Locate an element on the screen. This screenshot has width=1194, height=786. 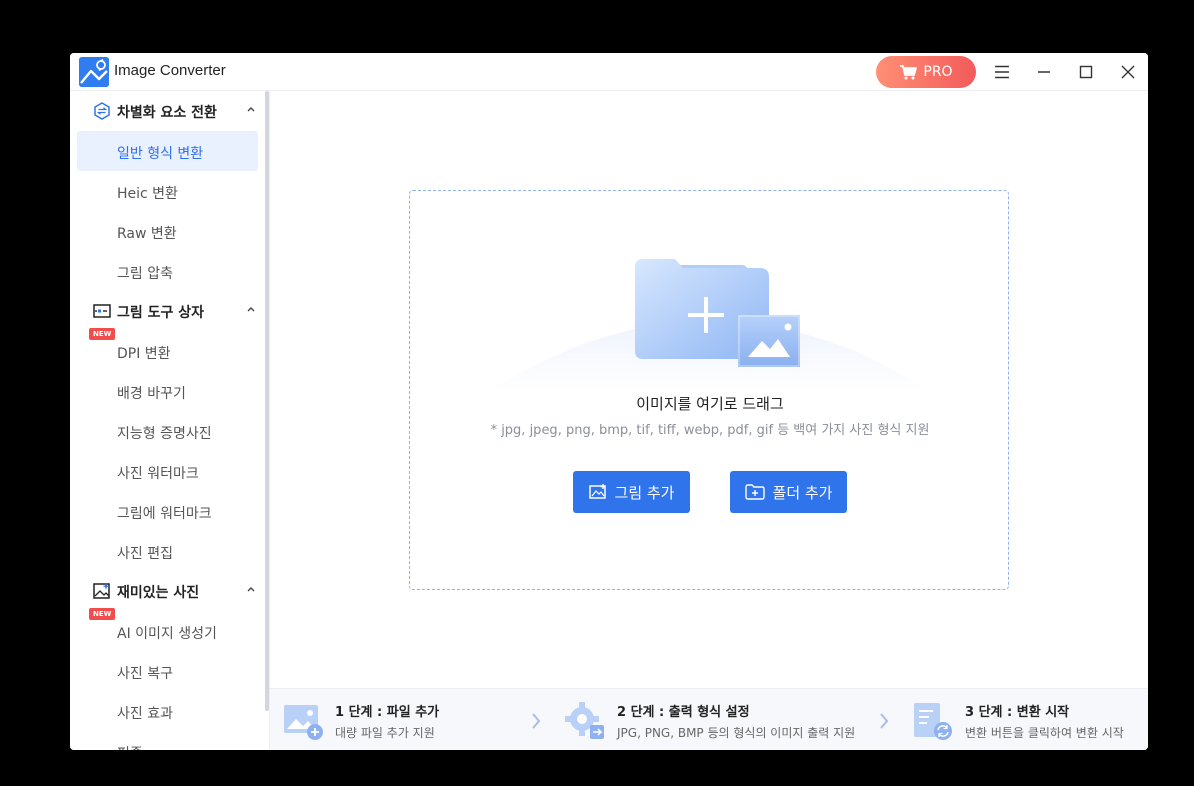
sidebar-item-ai-generator: NEW AI 이미지 생성기 is located at coordinates (167, 629).